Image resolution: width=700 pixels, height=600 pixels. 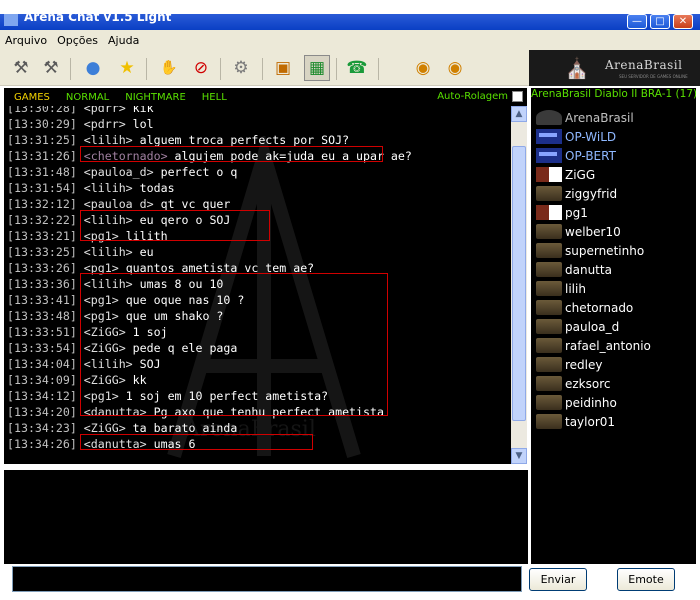 What do you see at coordinates (577, 326) in the screenshot?
I see `user-list-item: pauloa_d` at bounding box center [577, 326].